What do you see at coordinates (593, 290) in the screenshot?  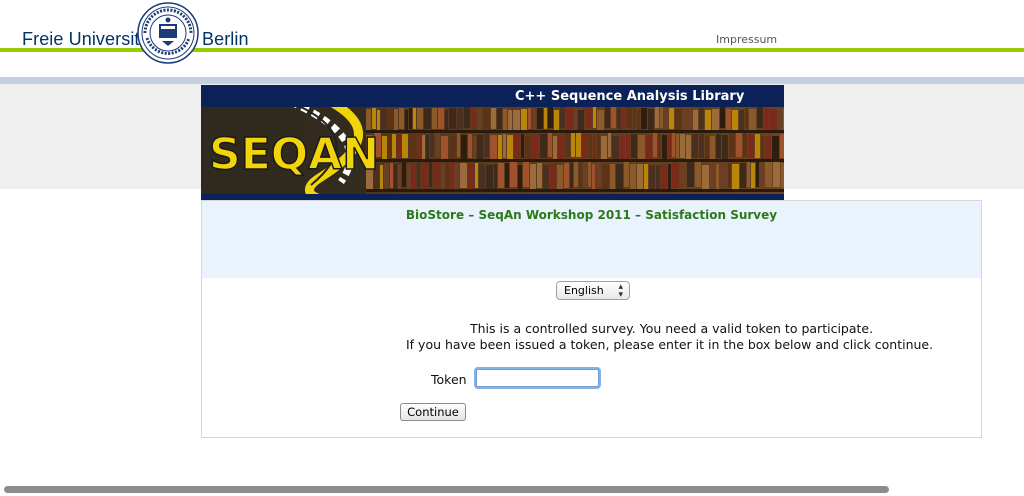 I see `language-select: English ▴ ▾` at bounding box center [593, 290].